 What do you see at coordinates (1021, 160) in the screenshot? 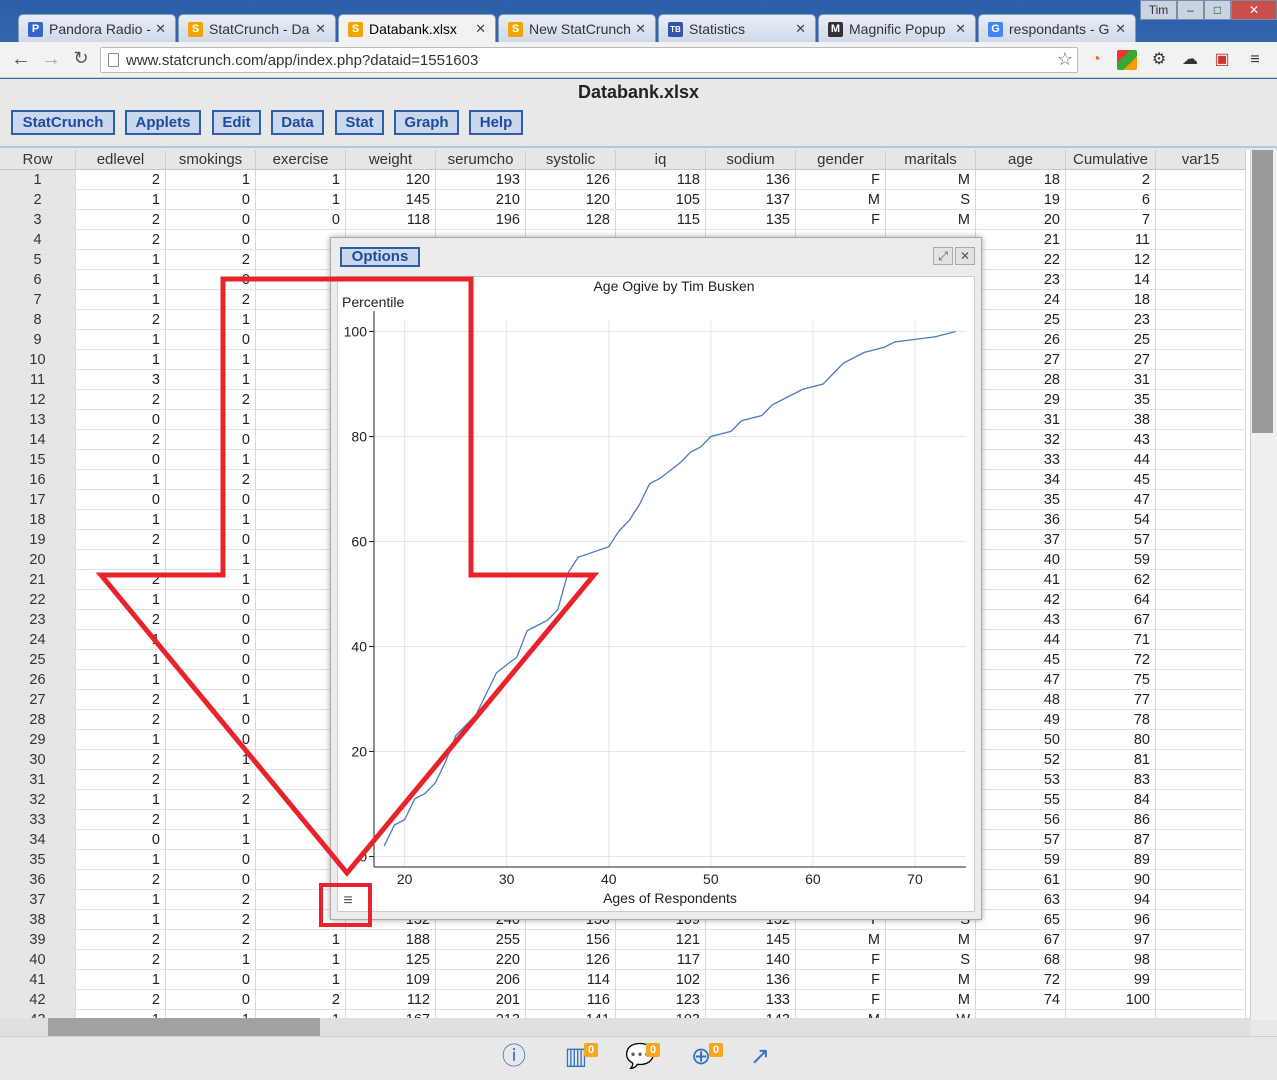
I see `column-header-age: age` at bounding box center [1021, 160].